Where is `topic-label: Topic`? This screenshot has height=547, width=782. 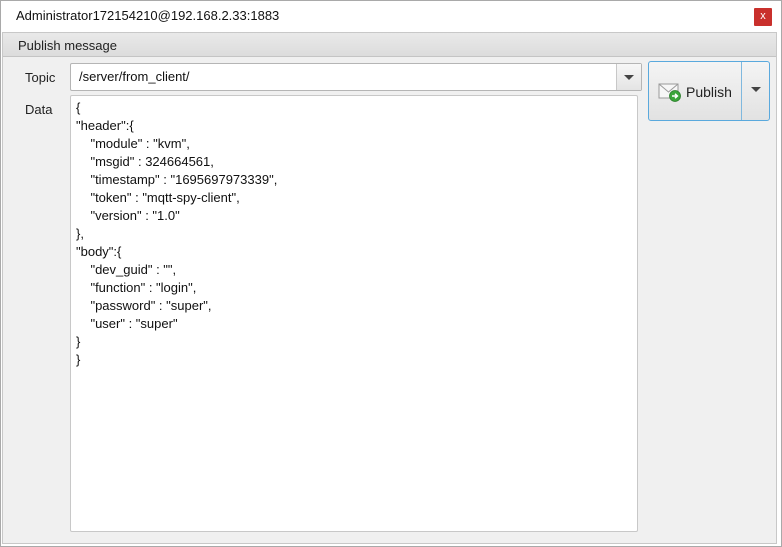
topic-label: Topic is located at coordinates (40, 77).